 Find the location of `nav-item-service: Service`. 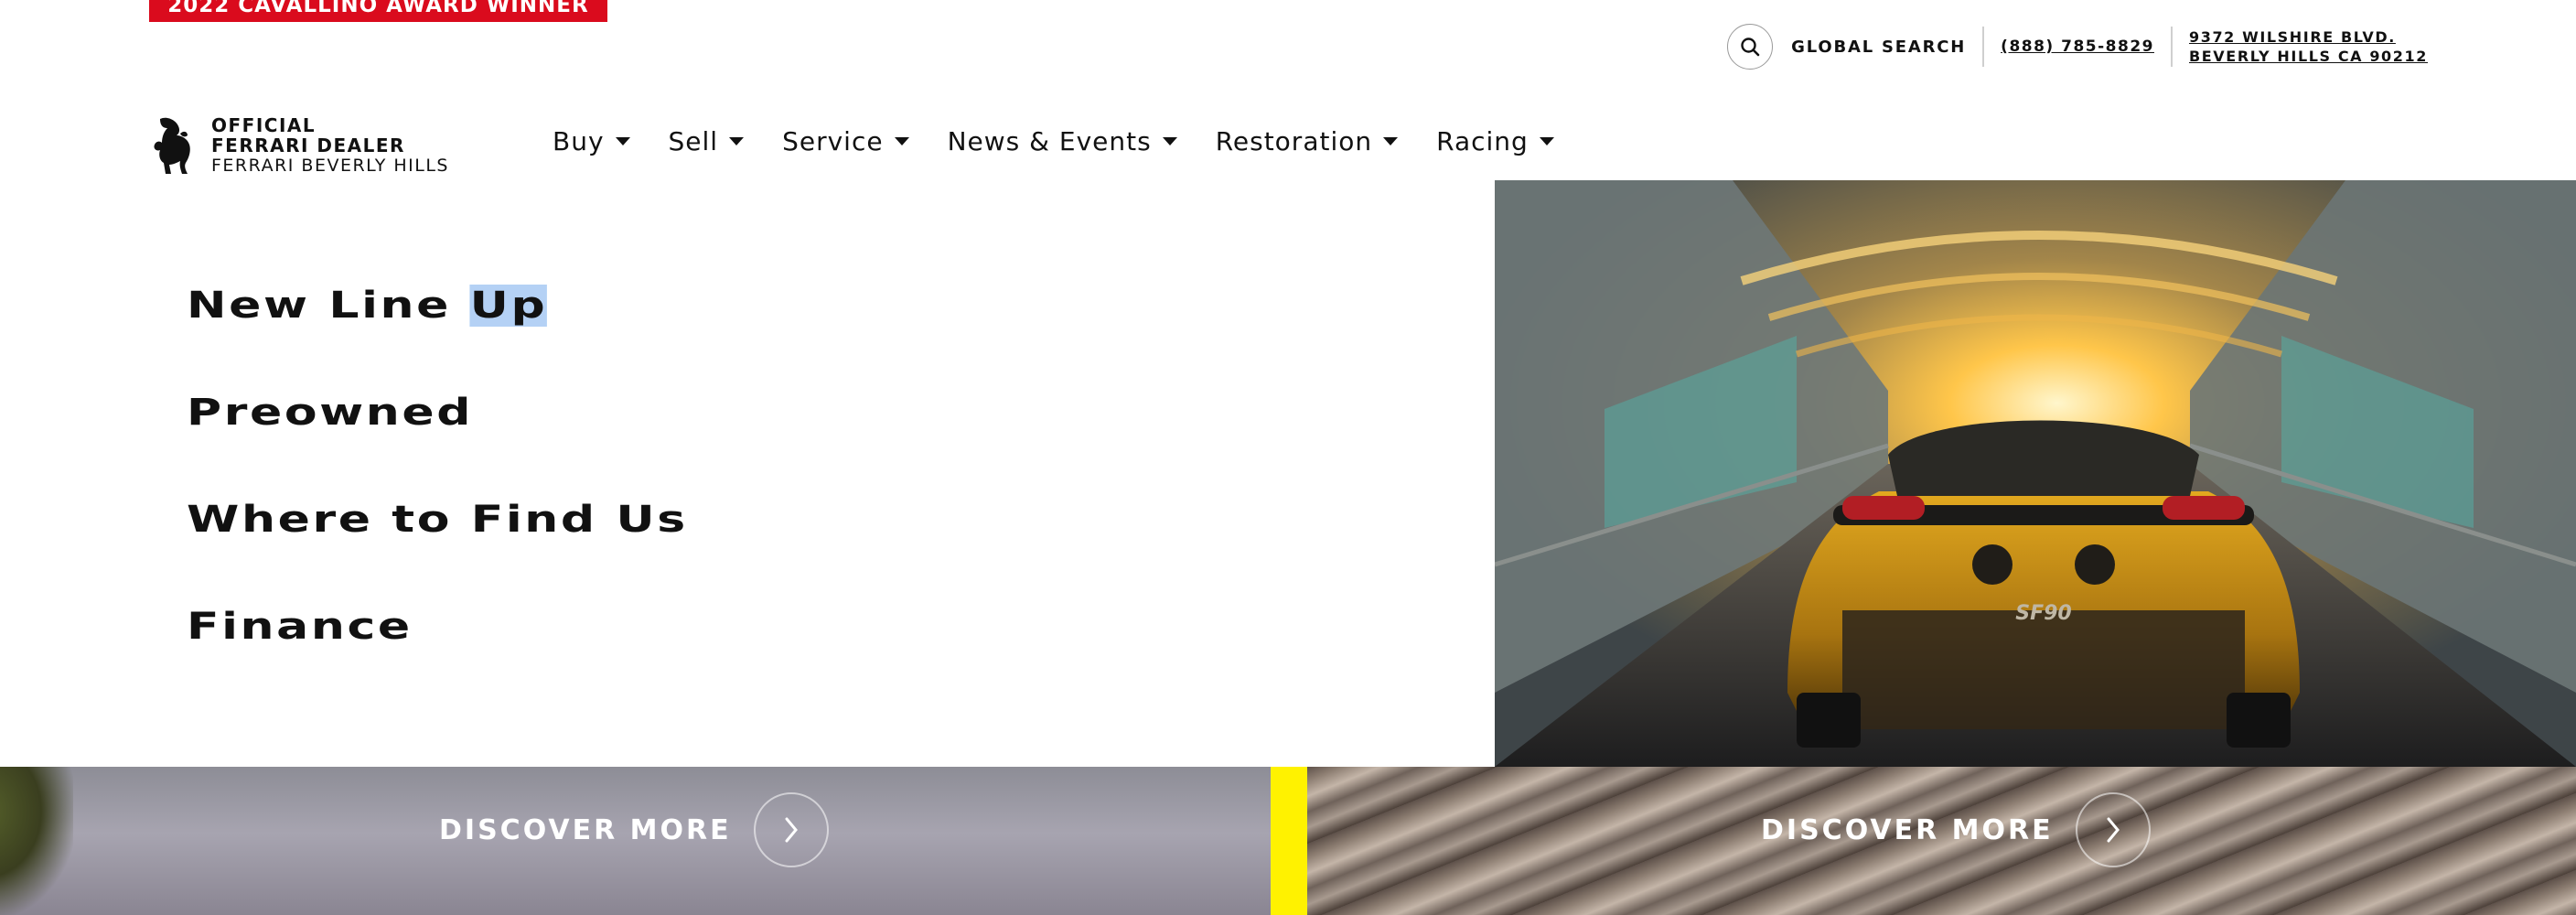

nav-item-service: Service is located at coordinates (845, 141).